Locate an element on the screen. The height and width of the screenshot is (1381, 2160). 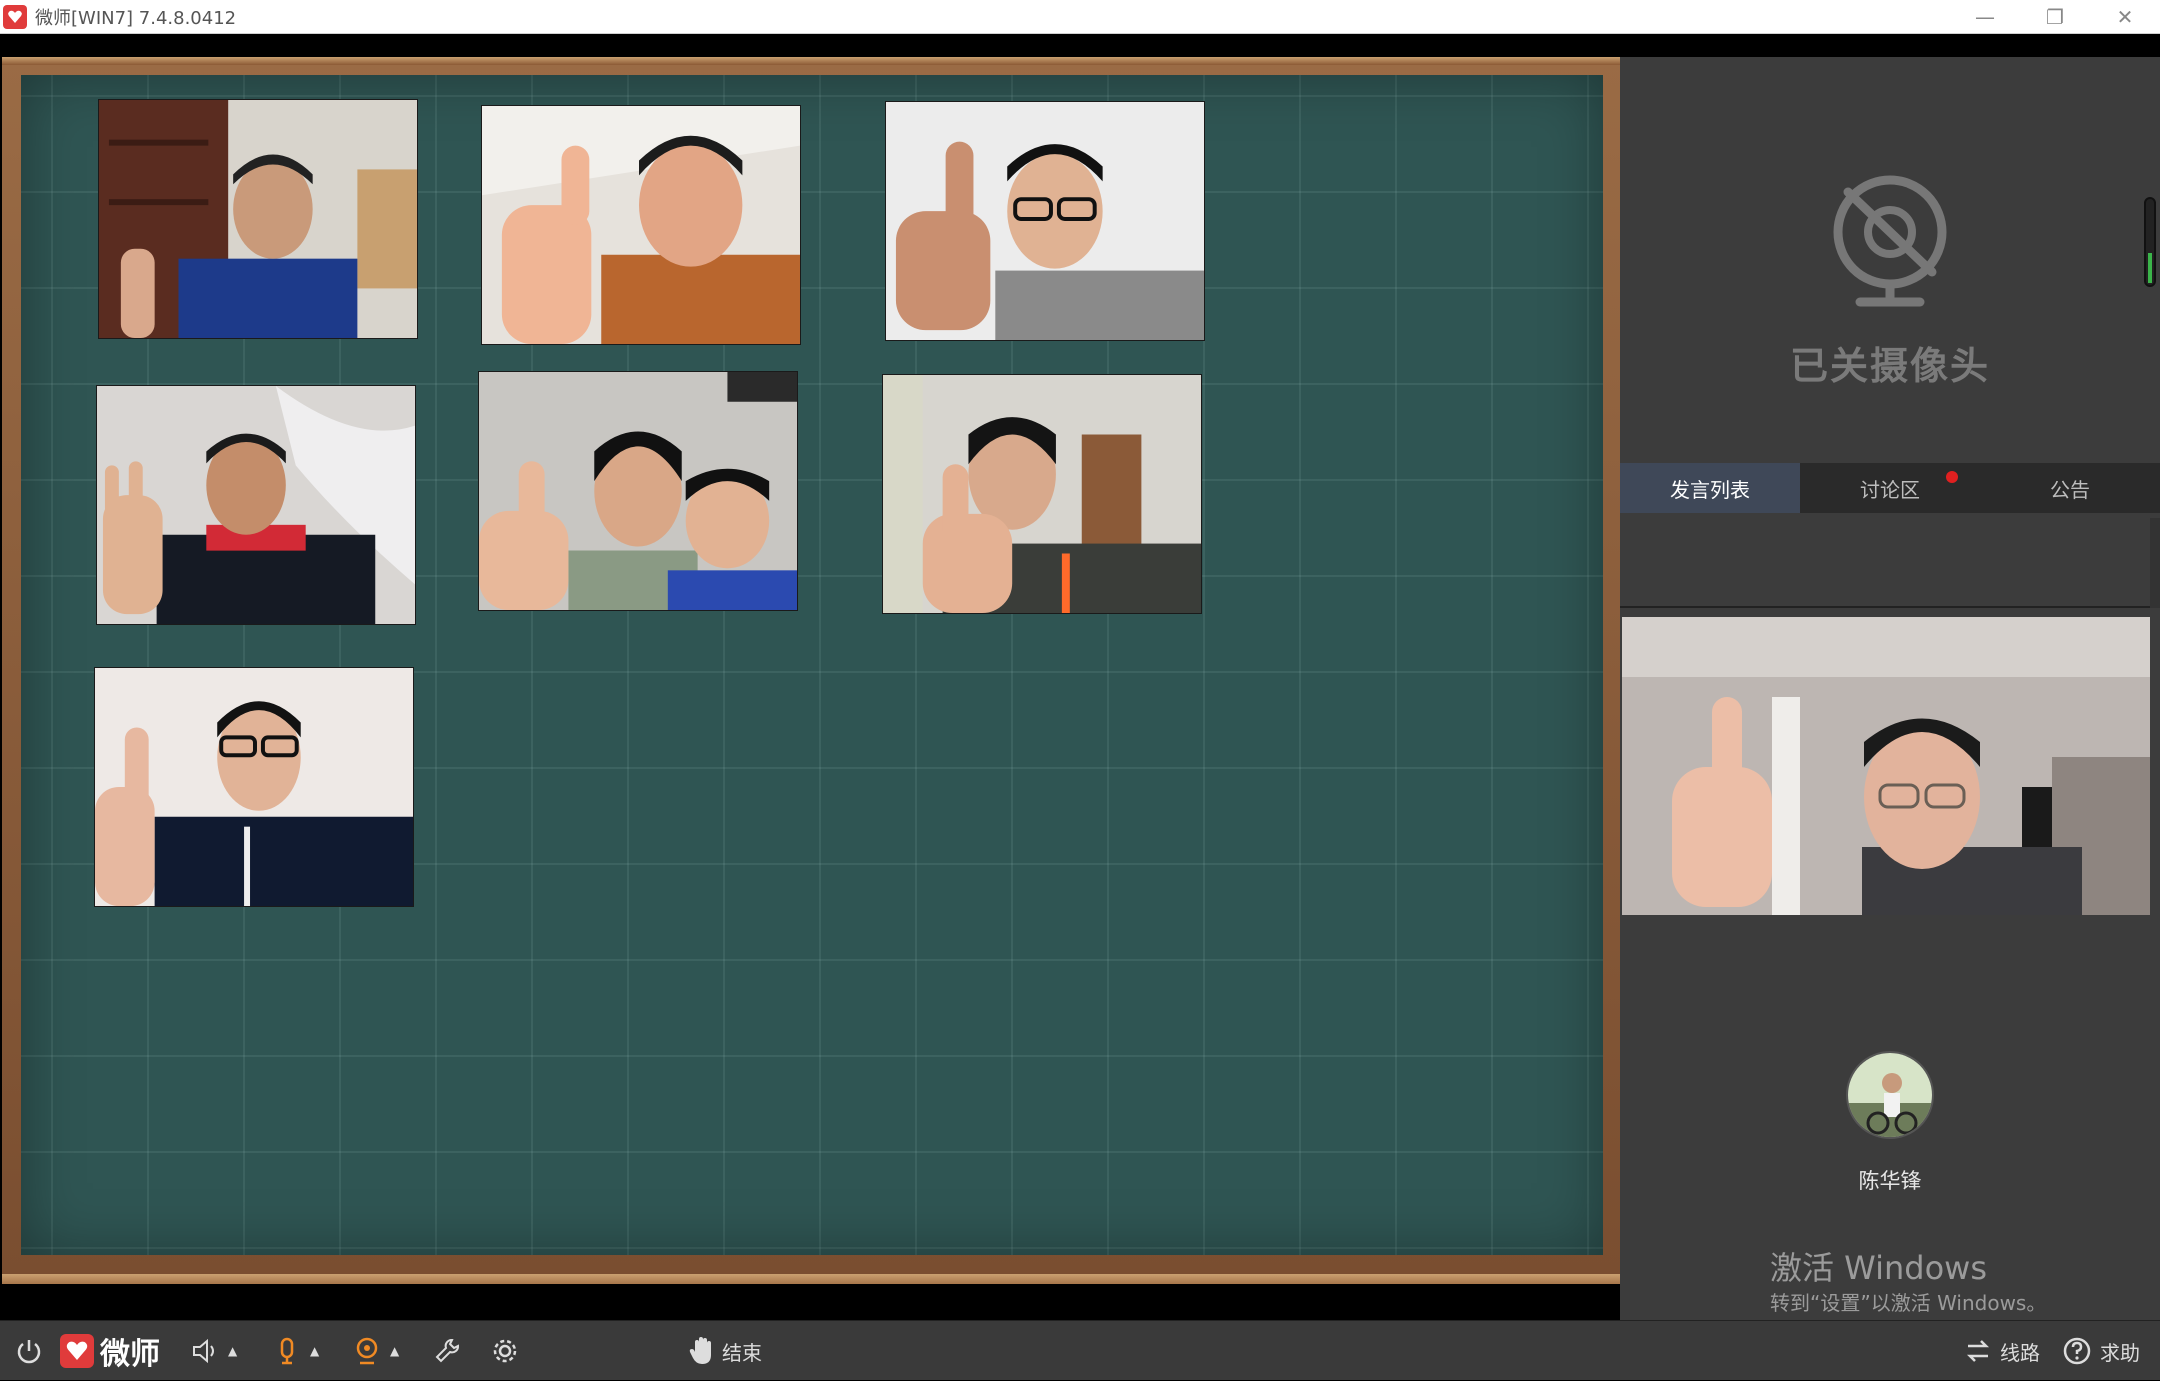
frame-bottom-edge is located at coordinates (811, 1279).